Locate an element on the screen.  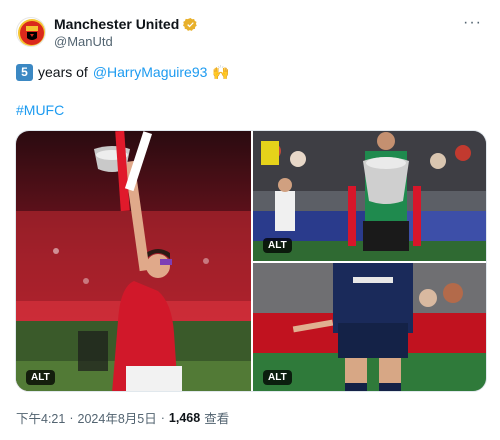
avatar is located at coordinates (31, 32).